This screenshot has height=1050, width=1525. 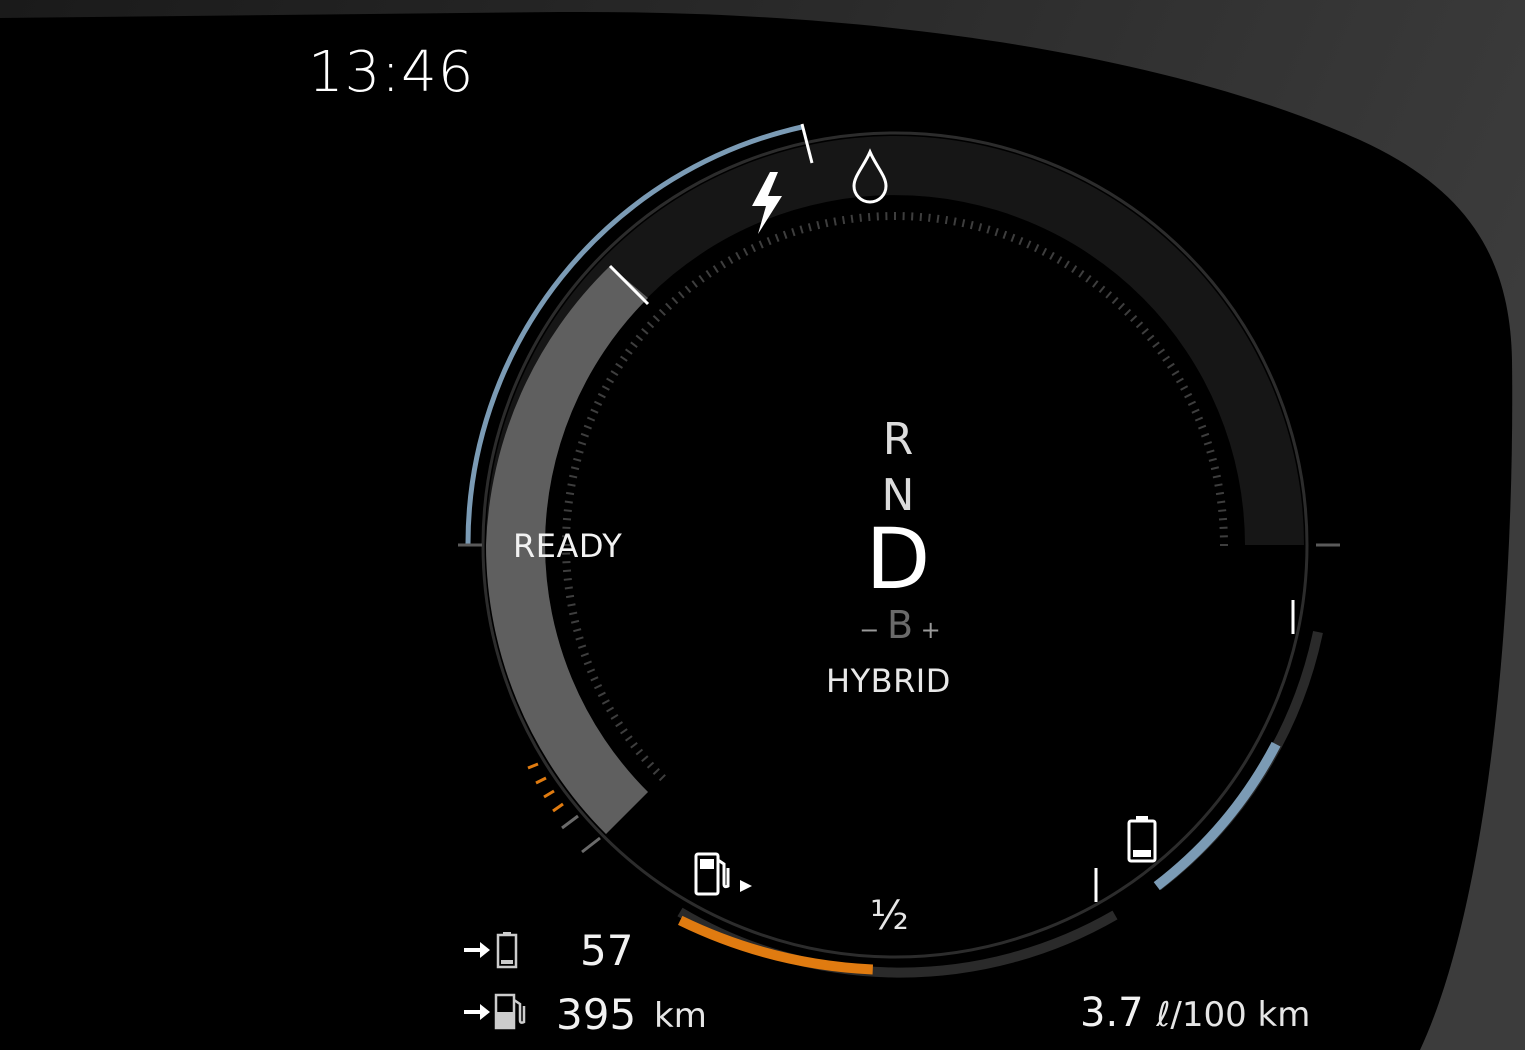 What do you see at coordinates (723, 874) in the screenshot?
I see `fuel-pump-icon` at bounding box center [723, 874].